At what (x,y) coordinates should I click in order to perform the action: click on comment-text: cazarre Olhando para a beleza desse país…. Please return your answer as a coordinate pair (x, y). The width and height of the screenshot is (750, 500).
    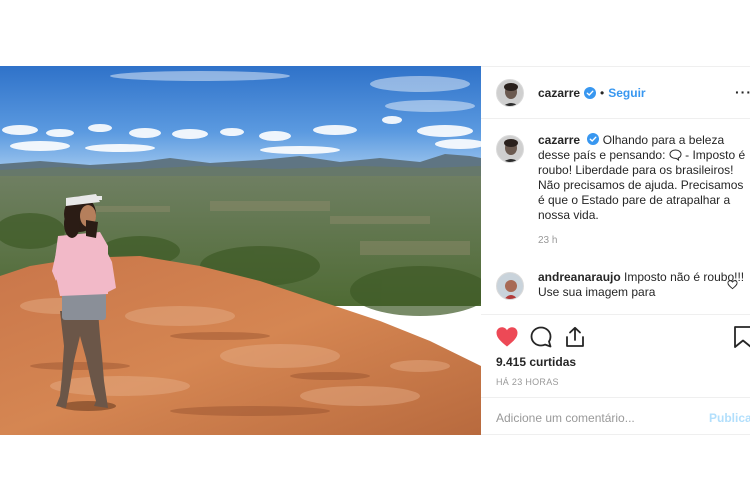
    Looking at the image, I should click on (643, 178).